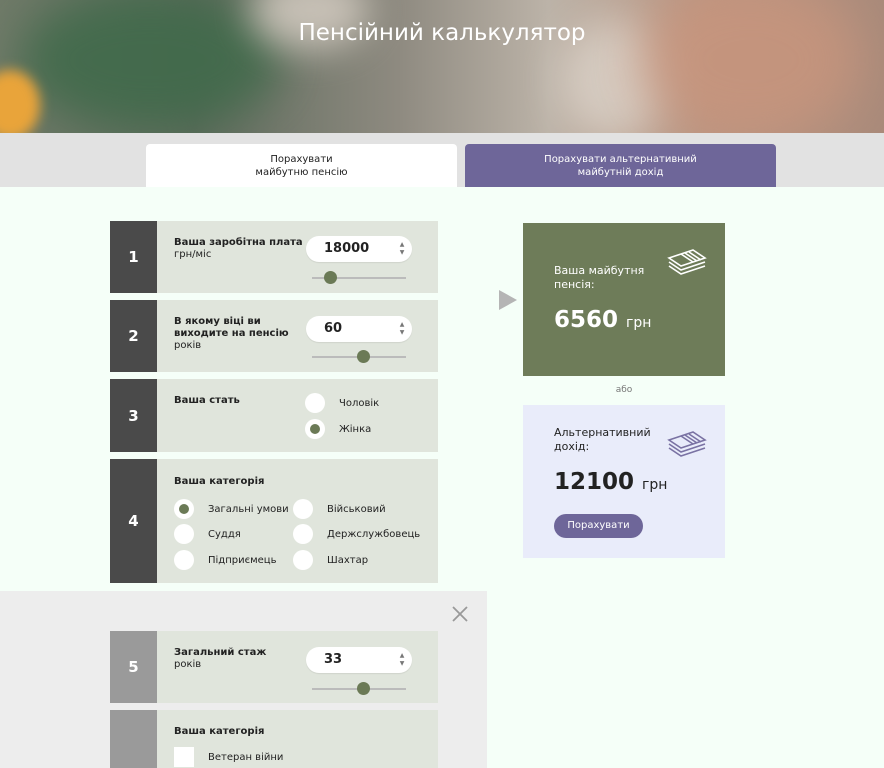 The height and width of the screenshot is (768, 884). What do you see at coordinates (442, 33) in the screenshot?
I see `page-title: Пенсійний калькулятор` at bounding box center [442, 33].